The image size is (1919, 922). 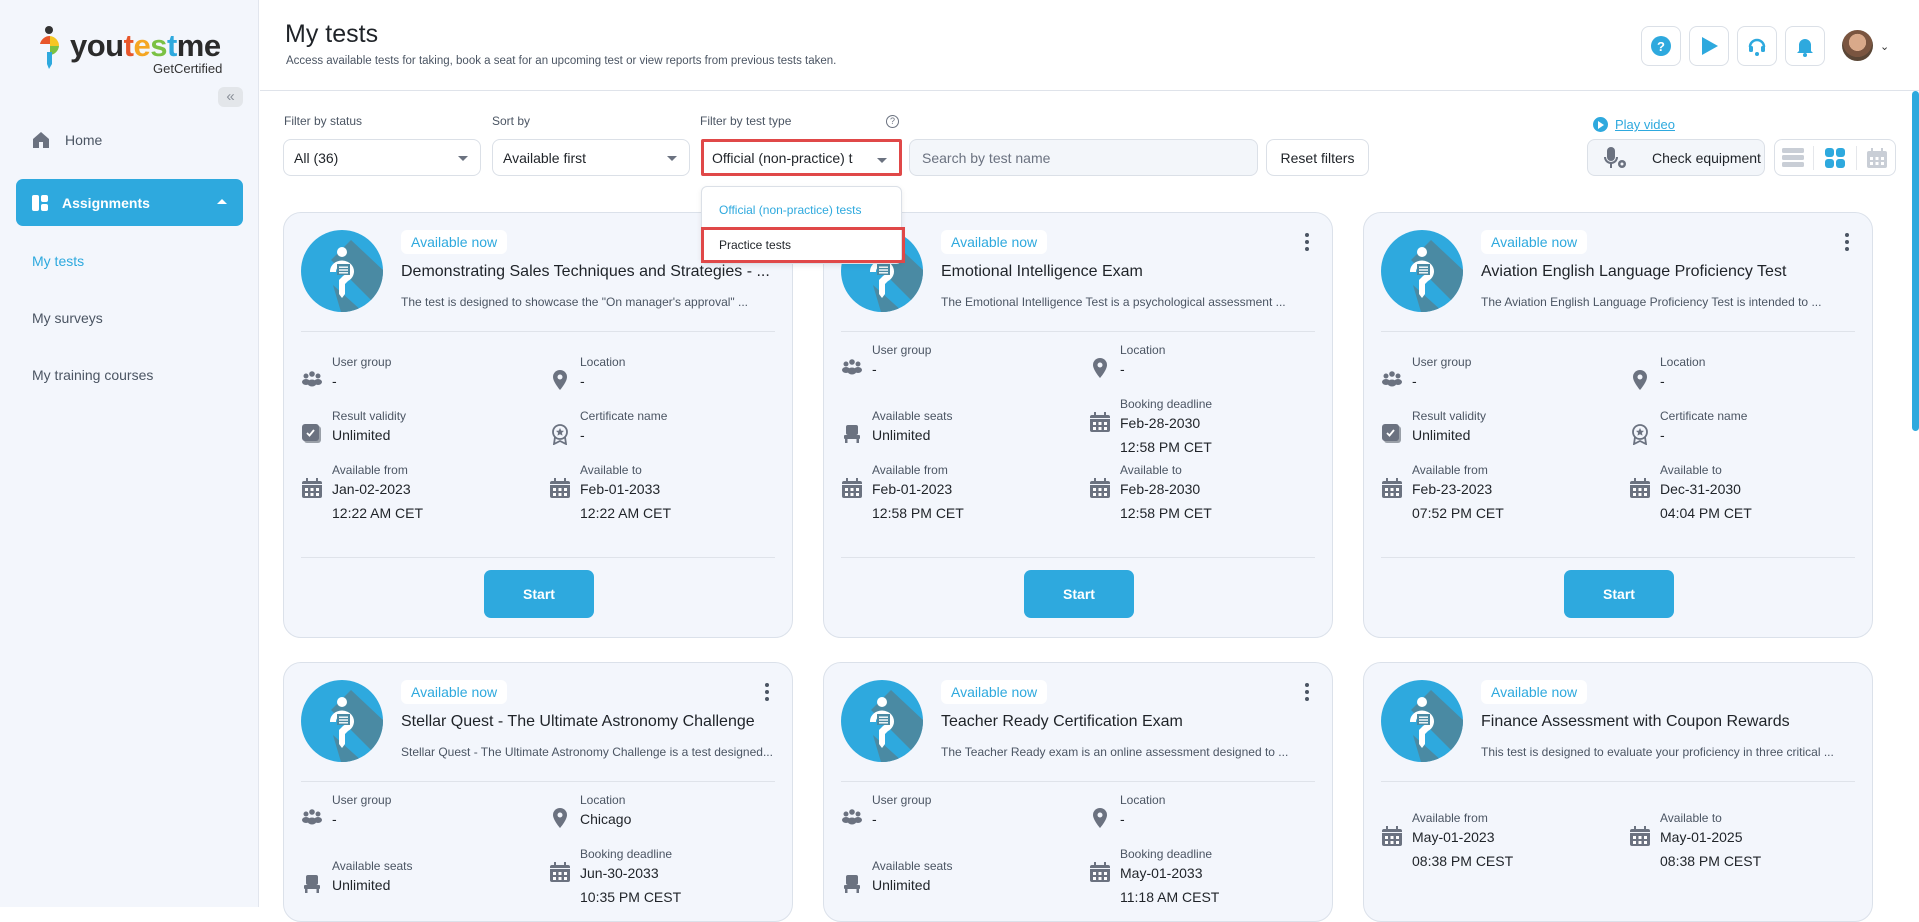 What do you see at coordinates (1676, 157) in the screenshot?
I see `check-equipment-button: Check equipment` at bounding box center [1676, 157].